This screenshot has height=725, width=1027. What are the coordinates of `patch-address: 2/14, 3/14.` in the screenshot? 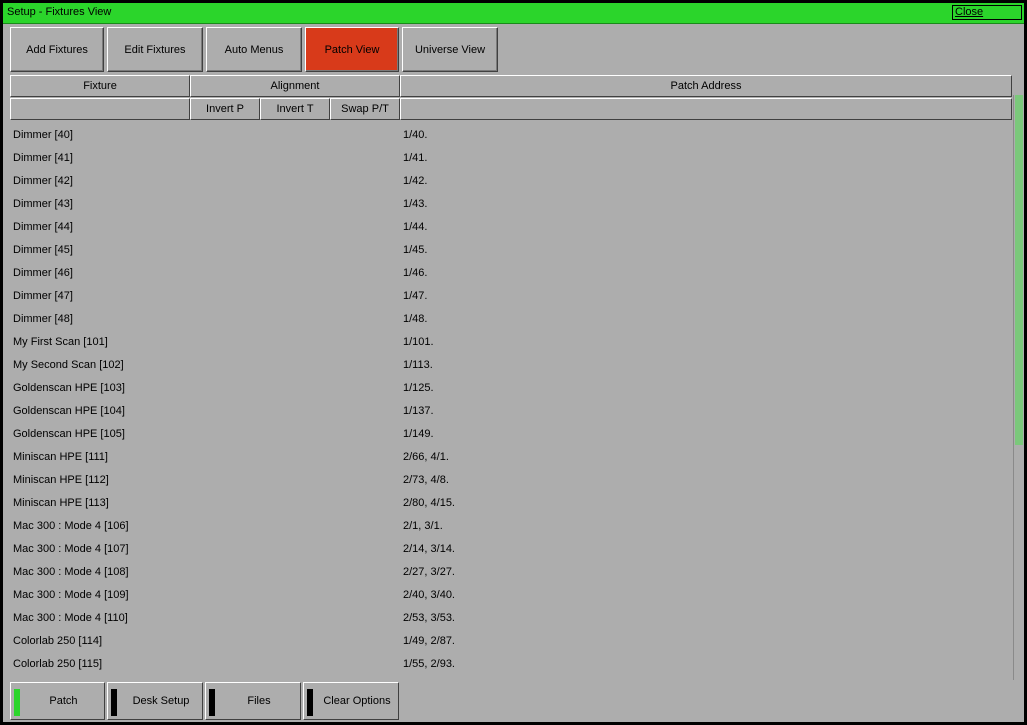 It's located at (429, 549).